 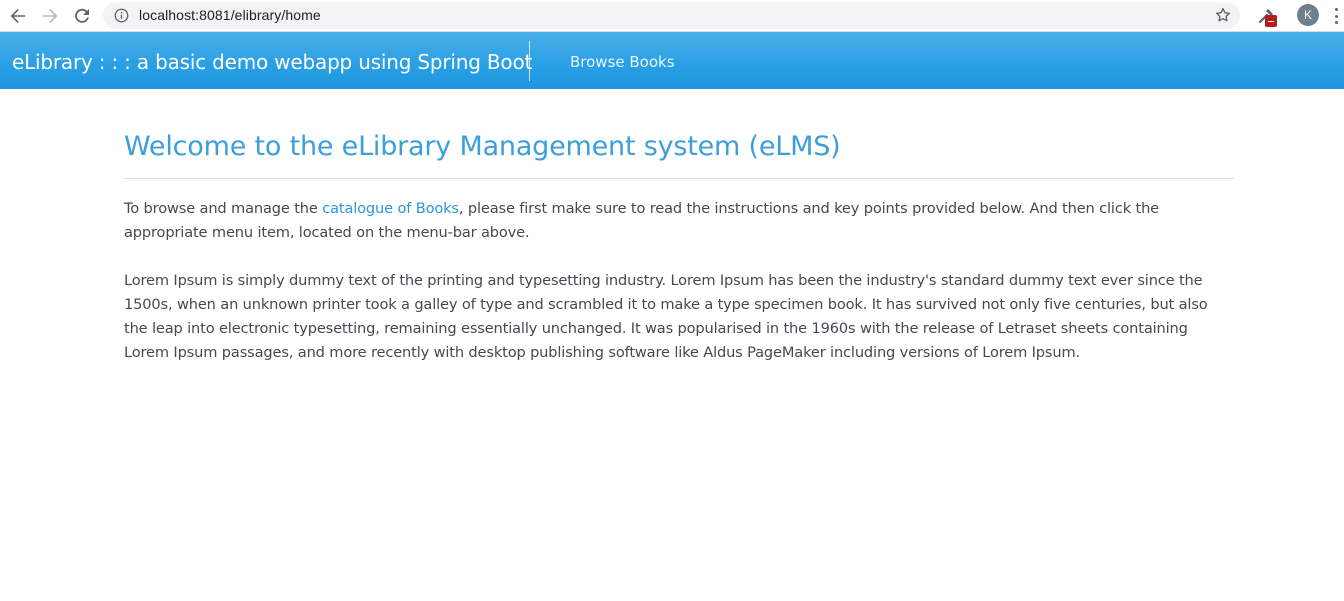 I want to click on address-bar: localhost:8081/elibrary/home, so click(x=671, y=15).